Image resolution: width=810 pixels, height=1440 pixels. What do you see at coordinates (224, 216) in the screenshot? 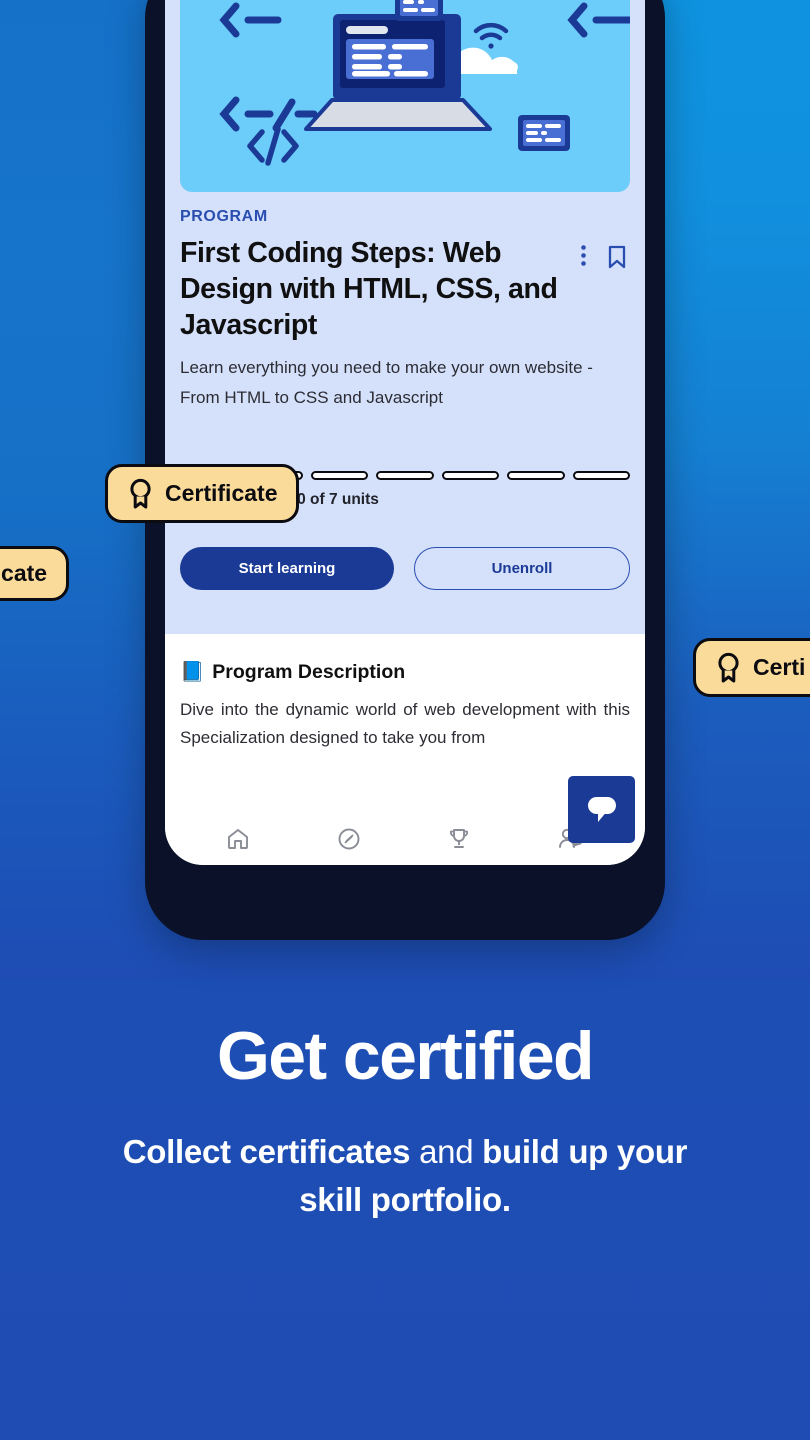
I see `program-eyebrow-label: PROGRAM` at bounding box center [224, 216].